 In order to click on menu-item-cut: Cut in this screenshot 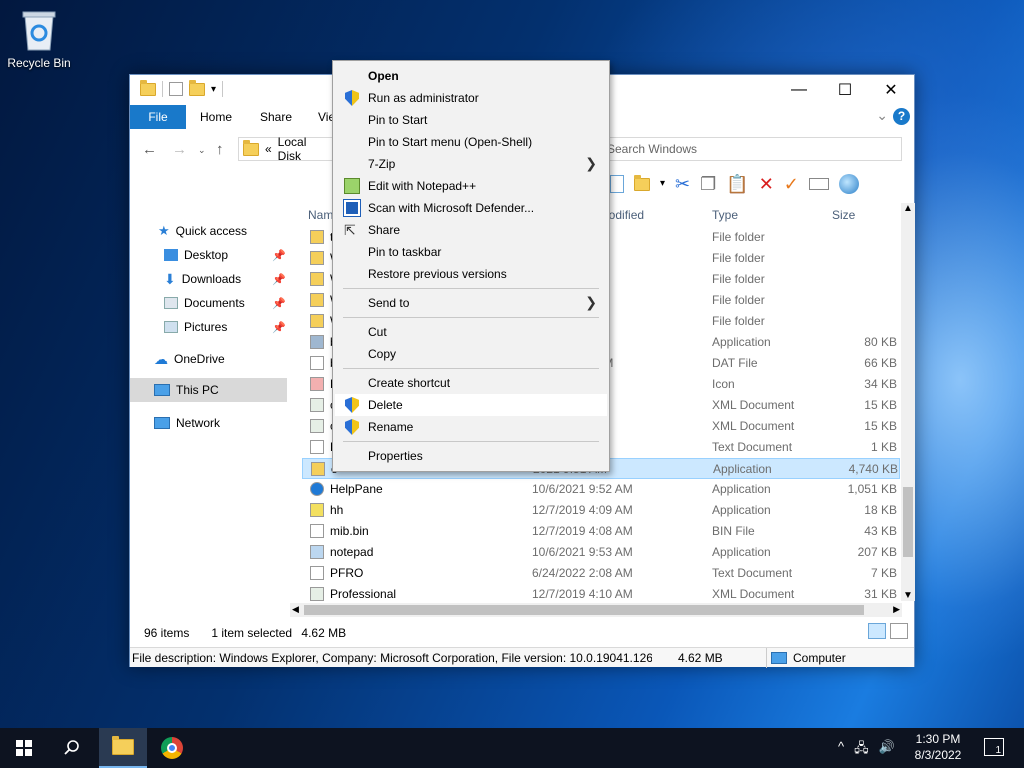, I will do `click(471, 332)`.